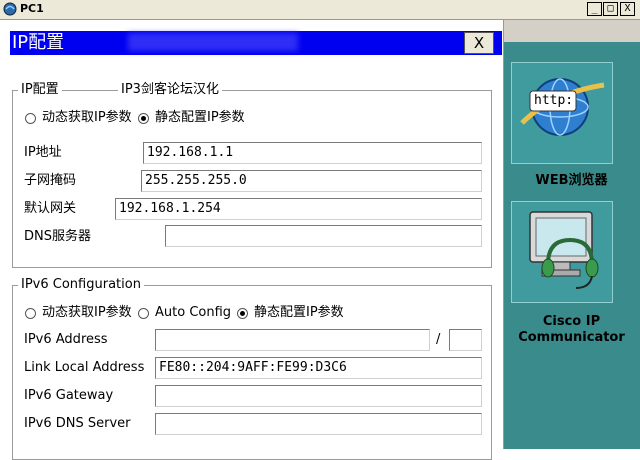 The height and width of the screenshot is (460, 640). What do you see at coordinates (311, 181) in the screenshot?
I see `subnet-mask-field: 255.255.255.0` at bounding box center [311, 181].